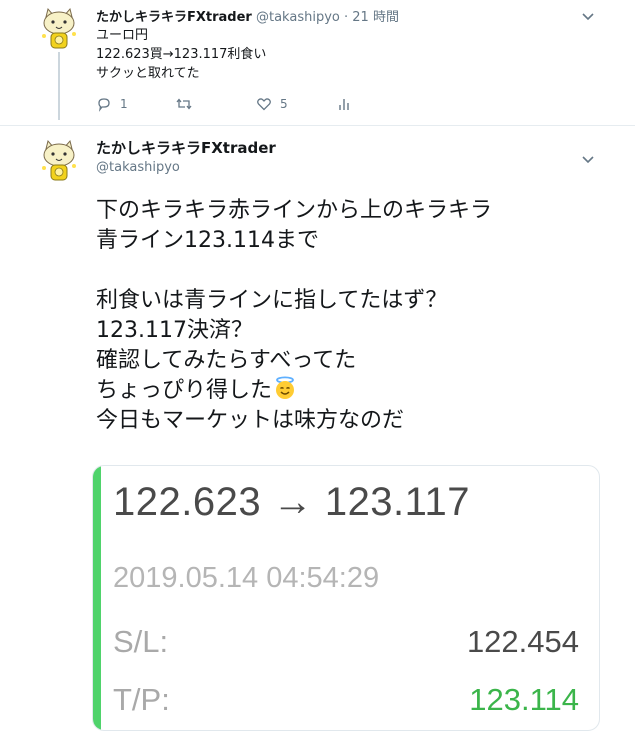 Image resolution: width=635 pixels, height=742 pixels. Describe the element at coordinates (285, 388) in the screenshot. I see `smiling-face-with-halo-icon` at that location.